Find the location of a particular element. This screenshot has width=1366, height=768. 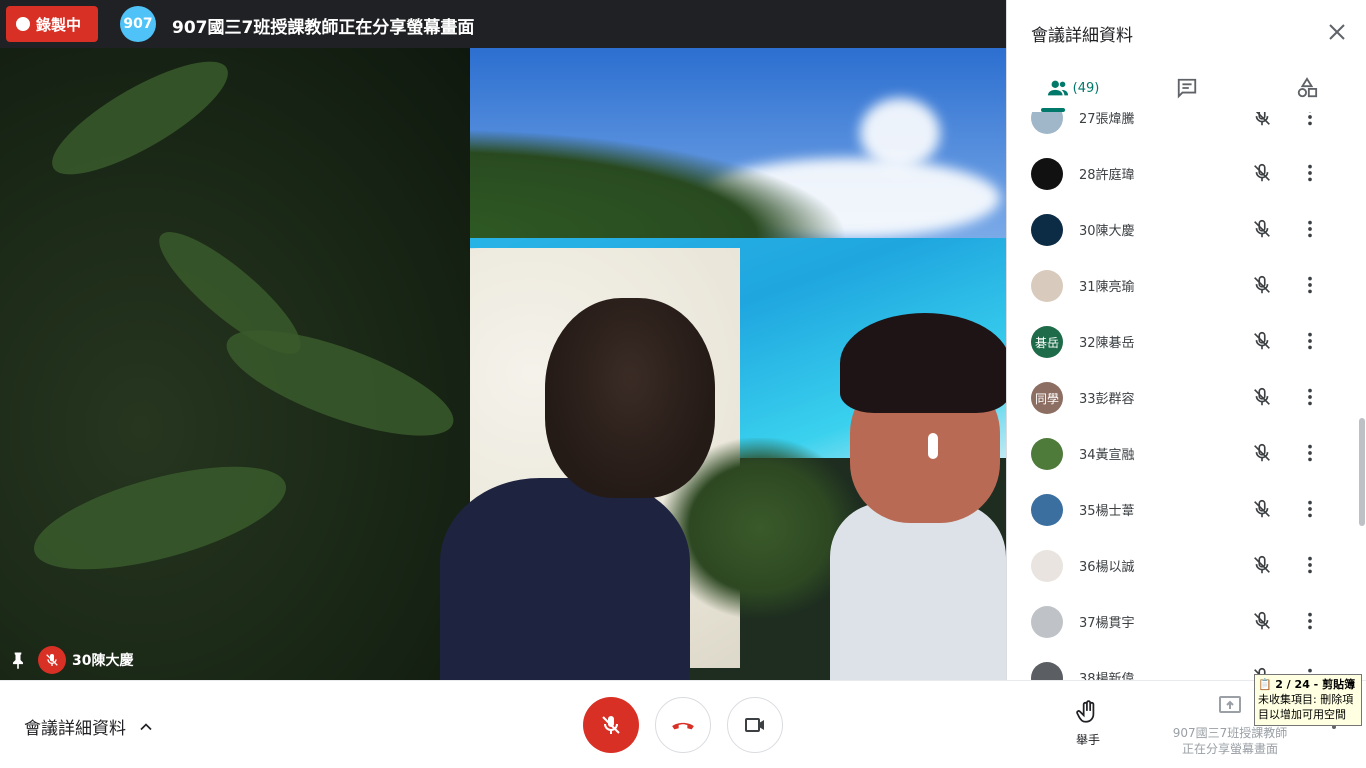

people-icon is located at coordinates (1057, 88).